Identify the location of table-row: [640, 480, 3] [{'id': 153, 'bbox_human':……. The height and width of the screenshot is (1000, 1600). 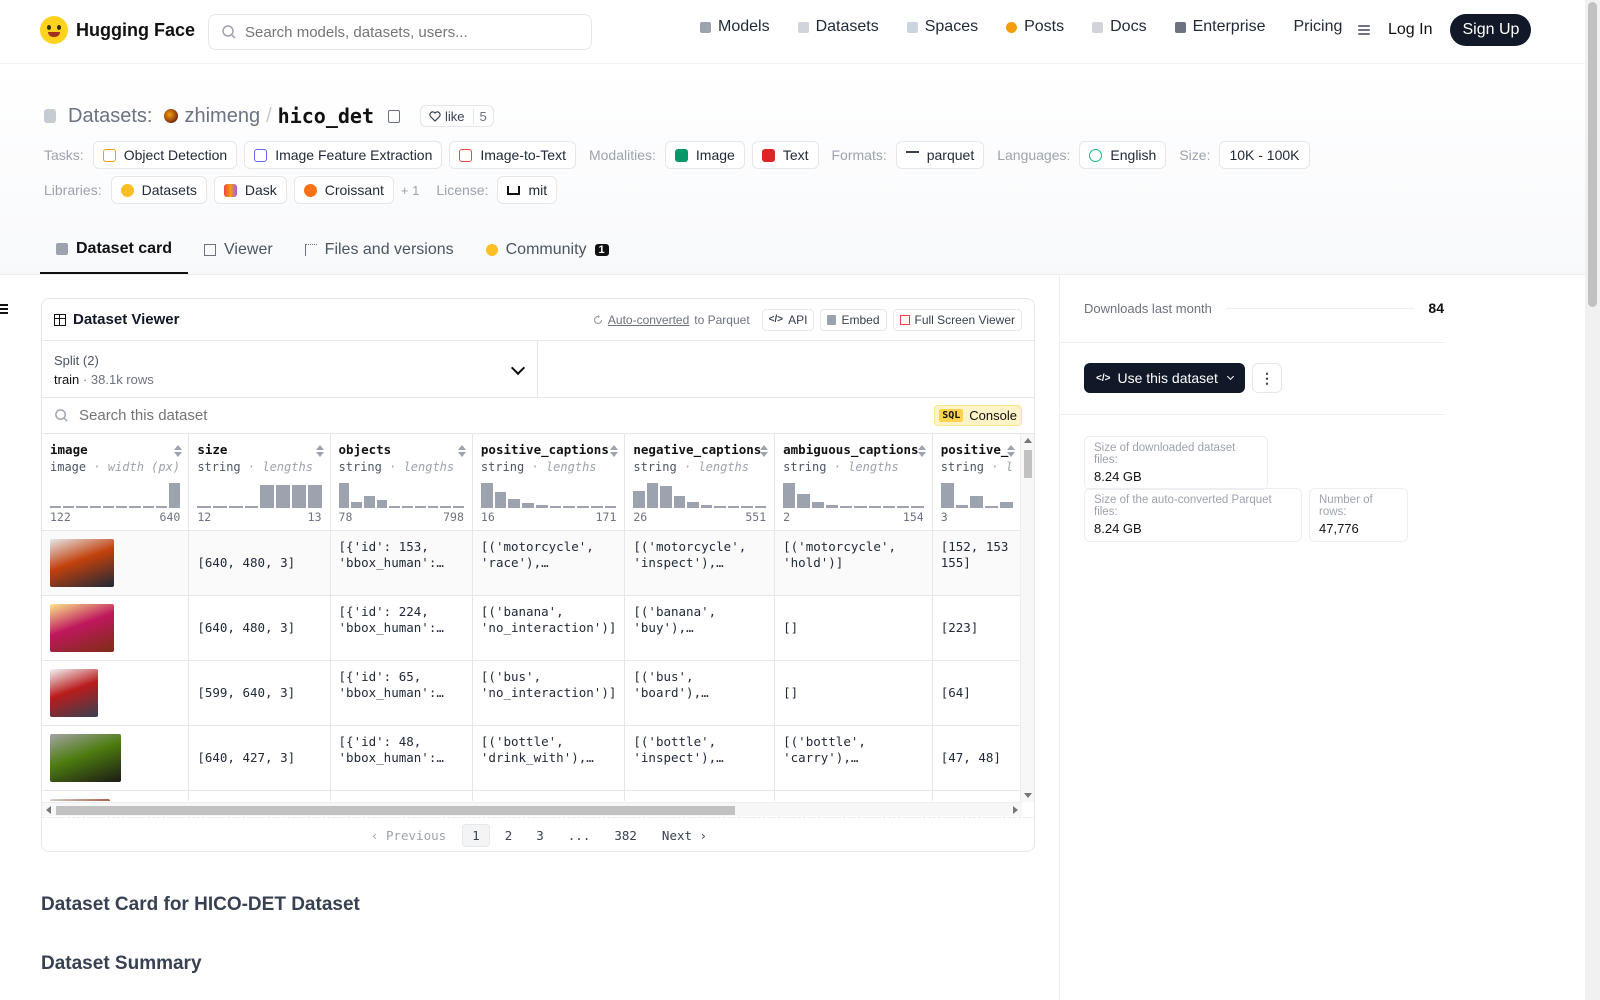
(532, 563).